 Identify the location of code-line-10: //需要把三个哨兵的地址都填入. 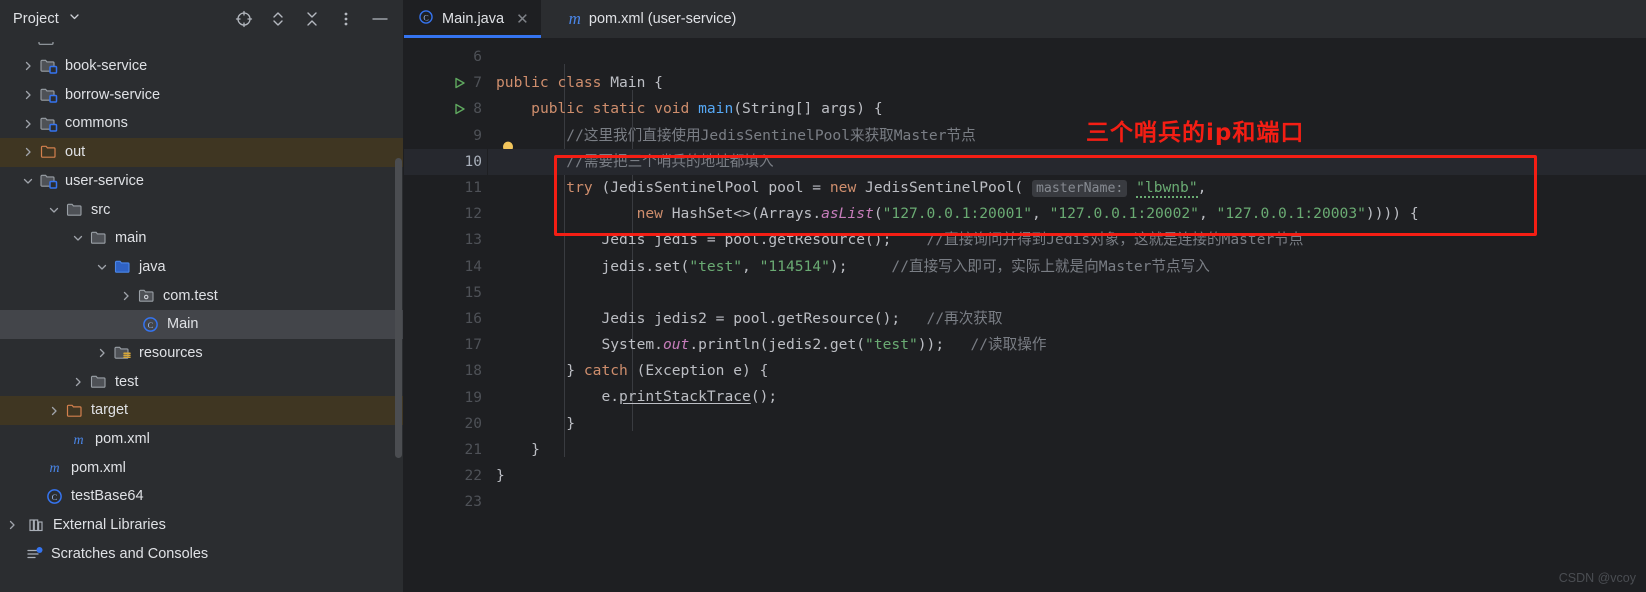
(1067, 161).